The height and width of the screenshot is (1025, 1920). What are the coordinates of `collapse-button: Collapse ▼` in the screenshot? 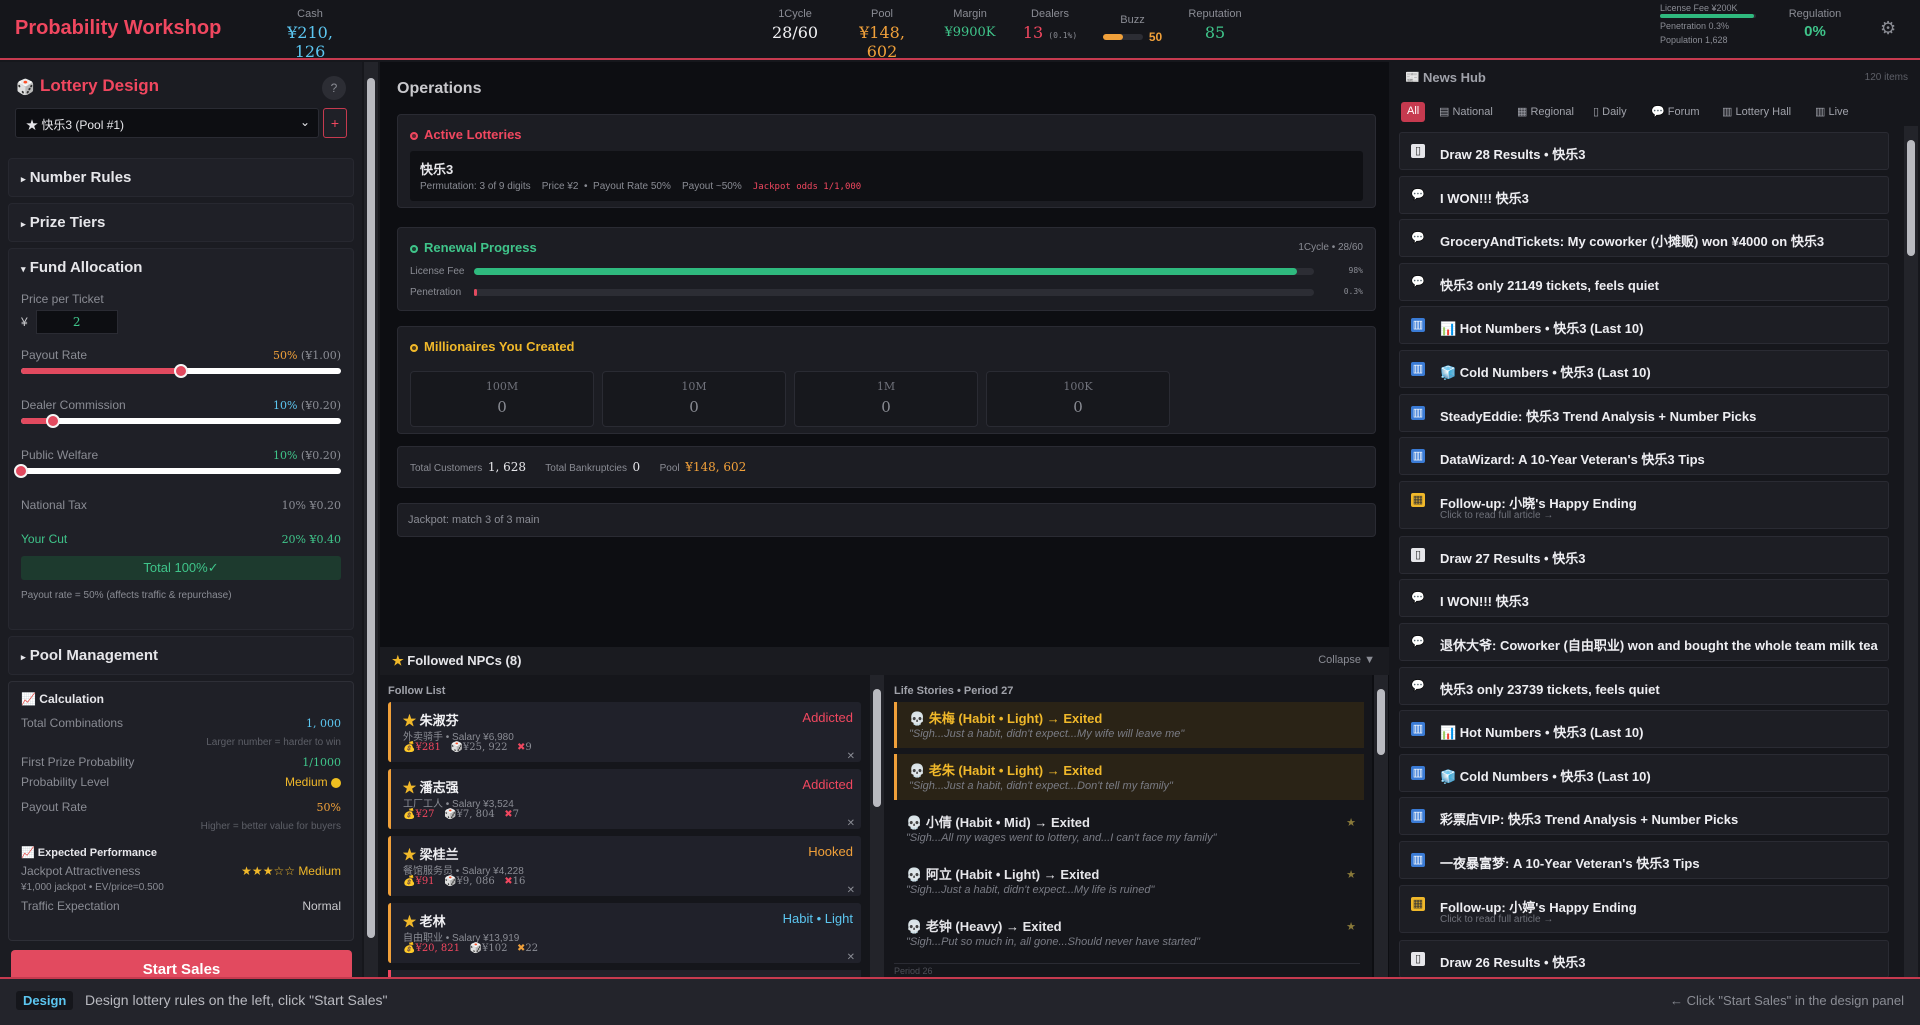 It's located at (1346, 660).